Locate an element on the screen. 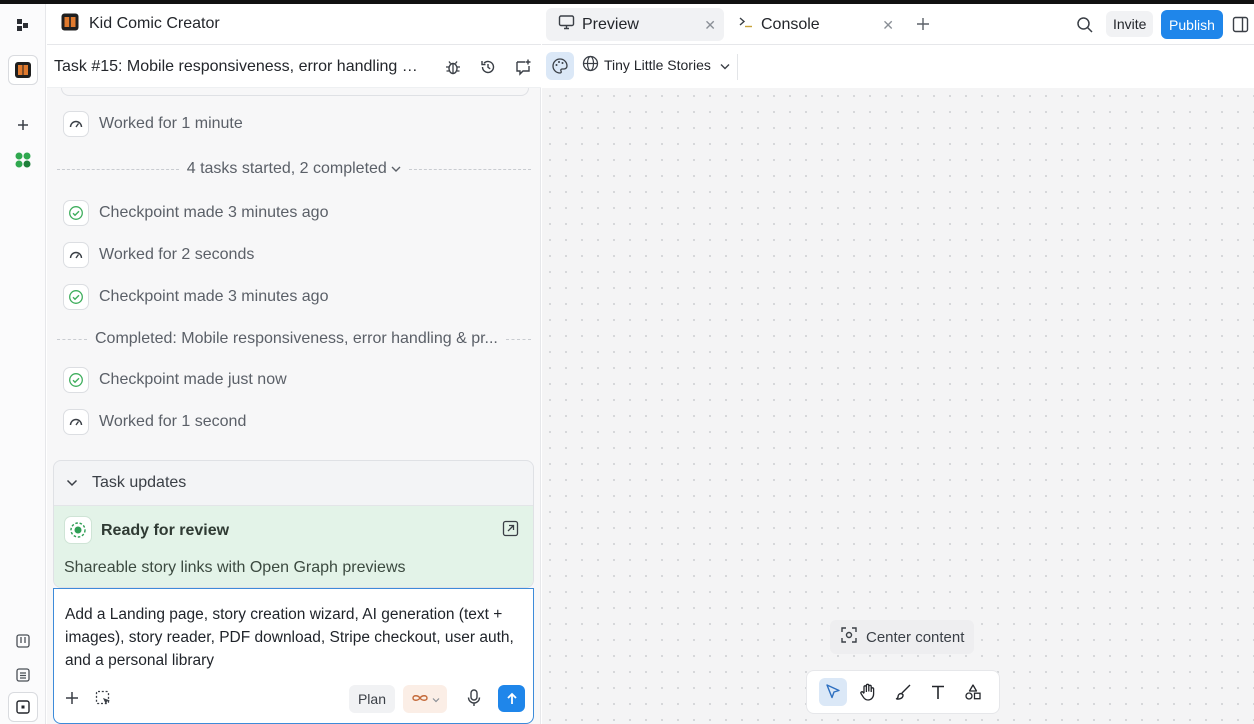 The width and height of the screenshot is (1254, 724). tasks-summary-toggle: 4 tasks started, 2 completed is located at coordinates (294, 169).